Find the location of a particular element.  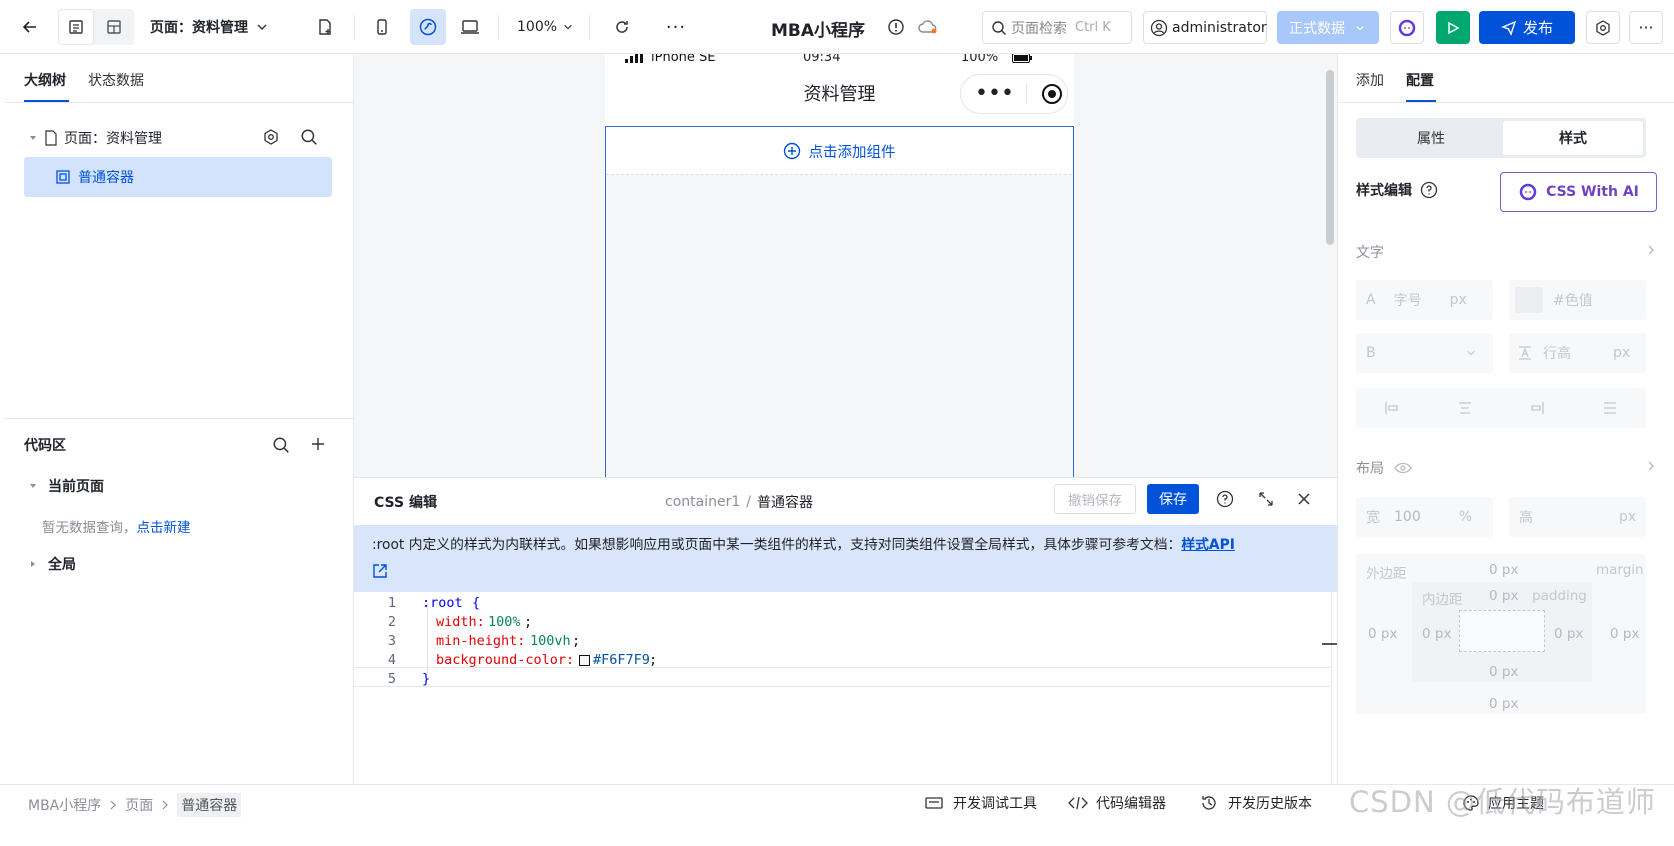

line-number: 4 is located at coordinates (391, 660).